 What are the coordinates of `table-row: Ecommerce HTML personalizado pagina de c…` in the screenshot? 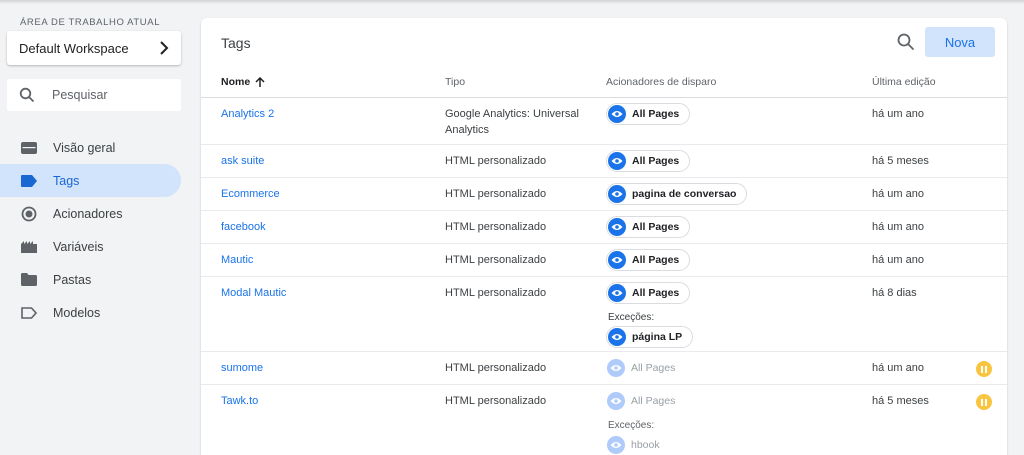 It's located at (604, 194).